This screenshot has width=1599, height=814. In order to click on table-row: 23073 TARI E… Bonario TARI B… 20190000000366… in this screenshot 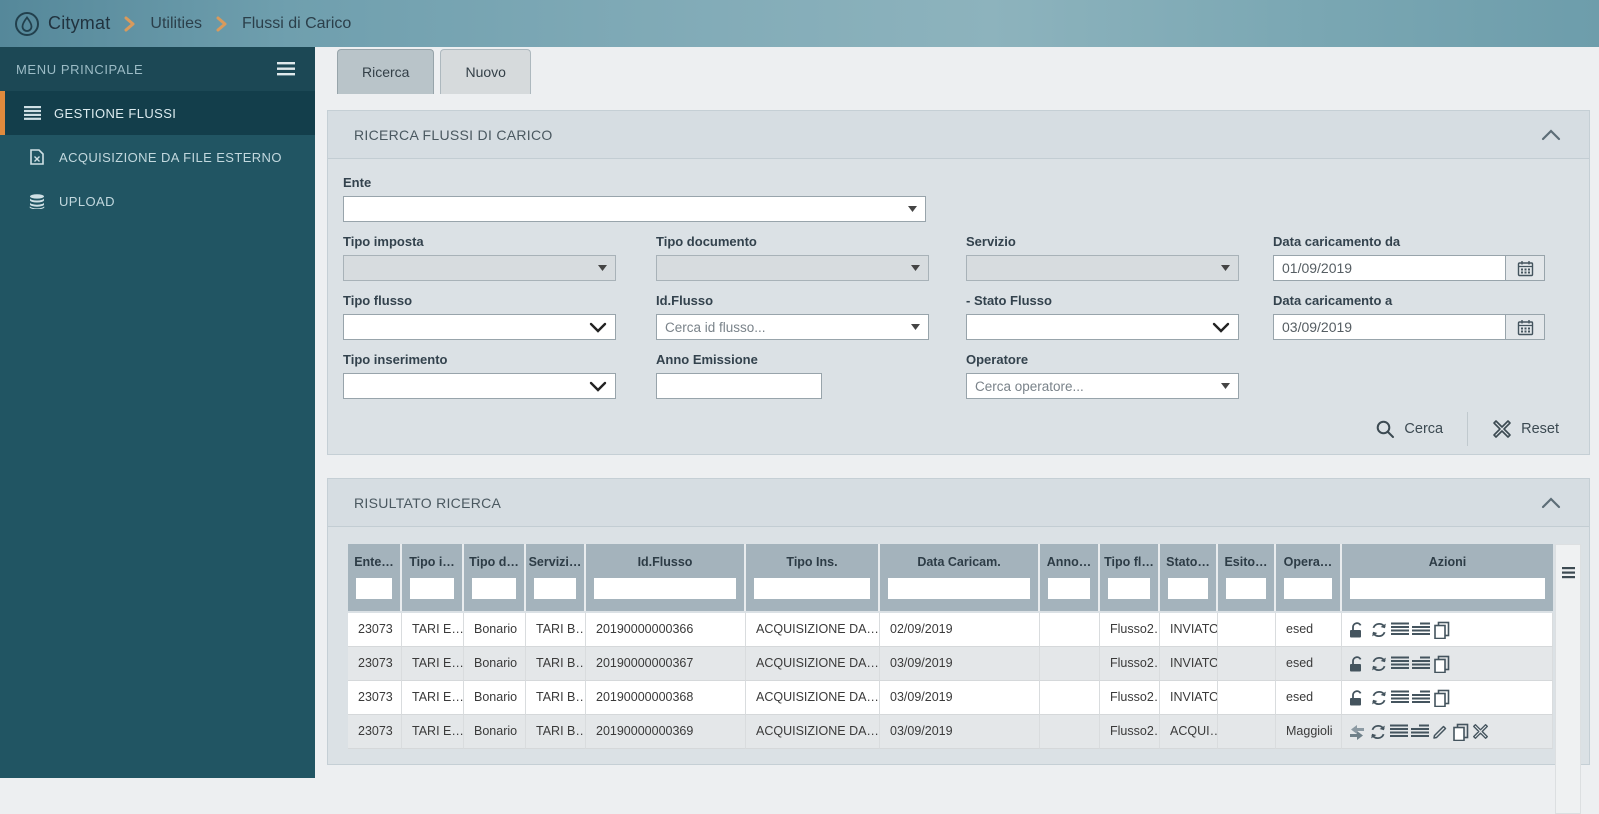, I will do `click(950, 630)`.